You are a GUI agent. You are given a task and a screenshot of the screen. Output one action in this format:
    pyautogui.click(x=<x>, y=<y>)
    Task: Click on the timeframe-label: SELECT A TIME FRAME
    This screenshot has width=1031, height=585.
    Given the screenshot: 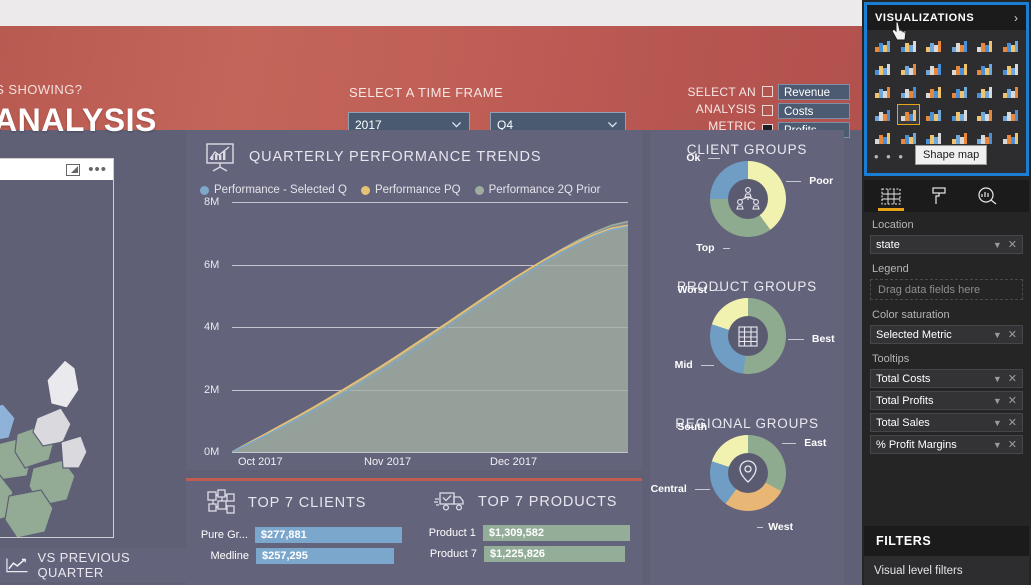 What is the action you would take?
    pyautogui.click(x=426, y=92)
    